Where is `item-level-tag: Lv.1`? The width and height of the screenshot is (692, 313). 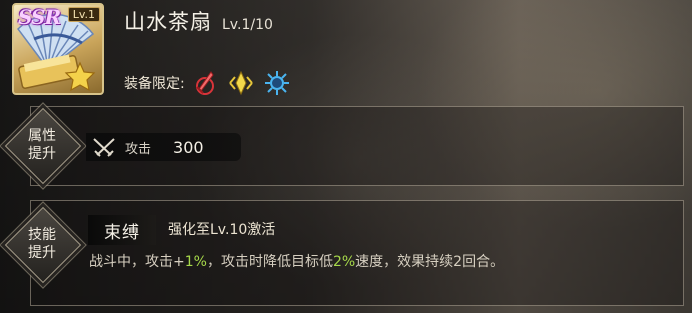 item-level-tag: Lv.1 is located at coordinates (83, 14).